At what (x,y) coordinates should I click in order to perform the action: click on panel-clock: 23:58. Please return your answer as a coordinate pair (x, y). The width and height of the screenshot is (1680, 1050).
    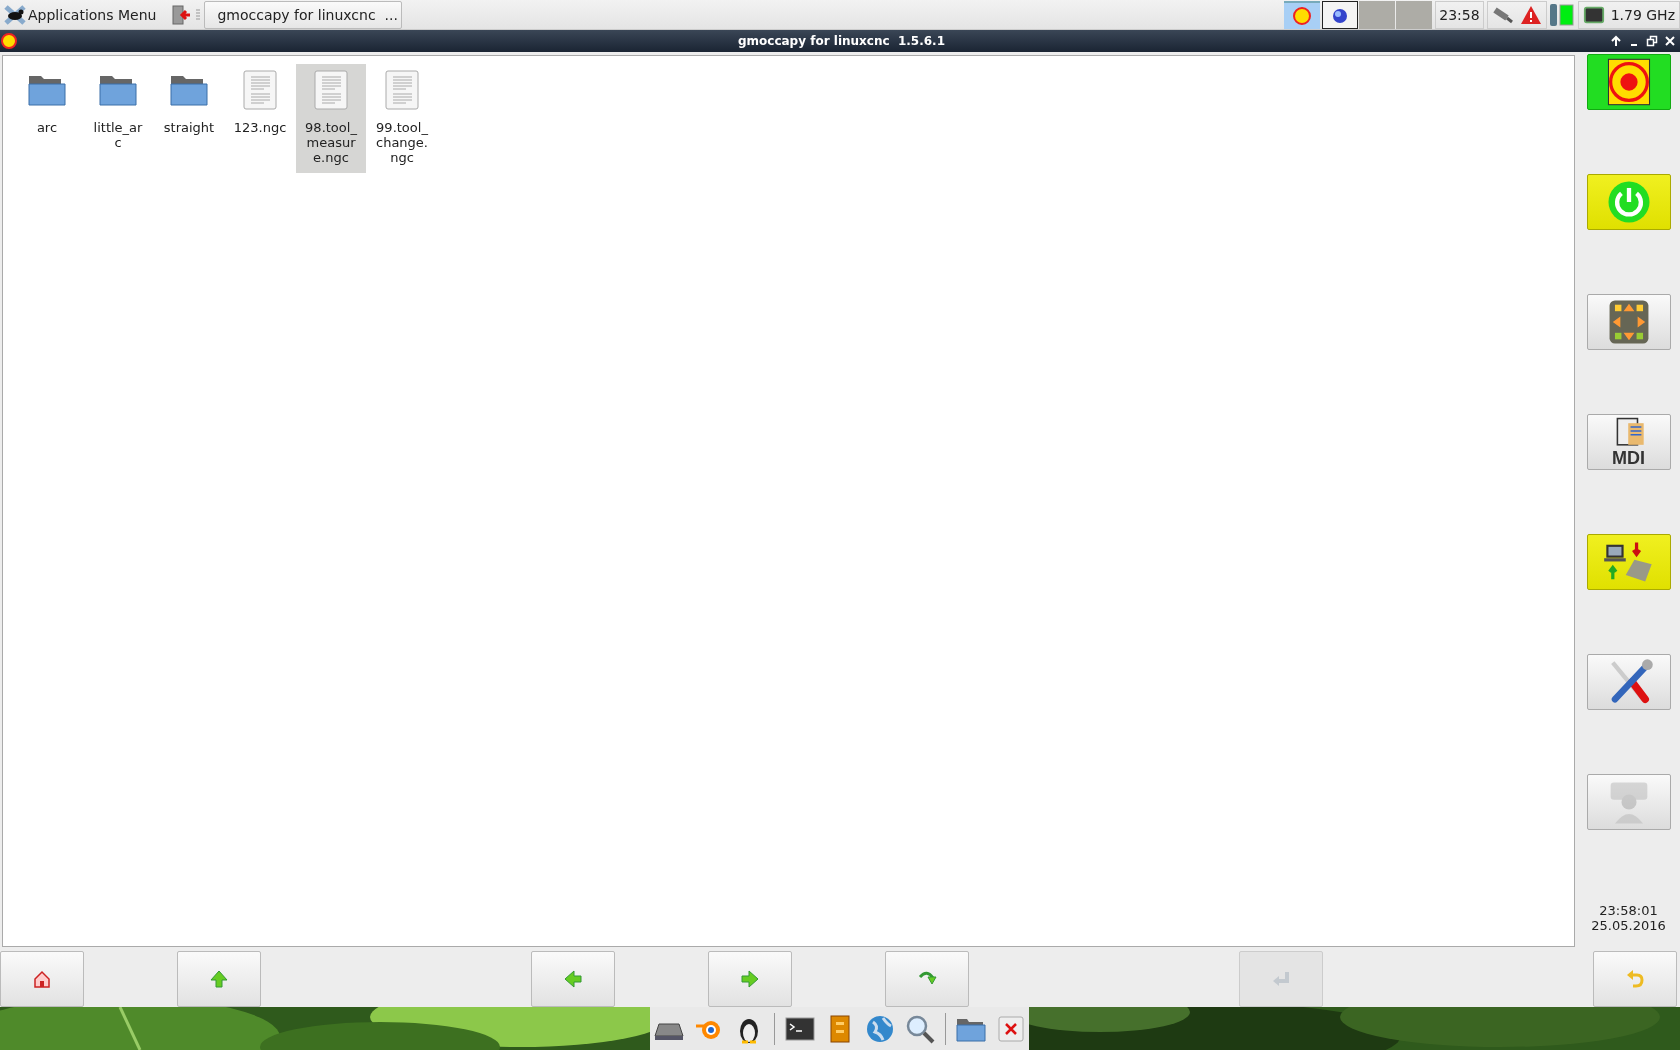
    Looking at the image, I should click on (1459, 14).